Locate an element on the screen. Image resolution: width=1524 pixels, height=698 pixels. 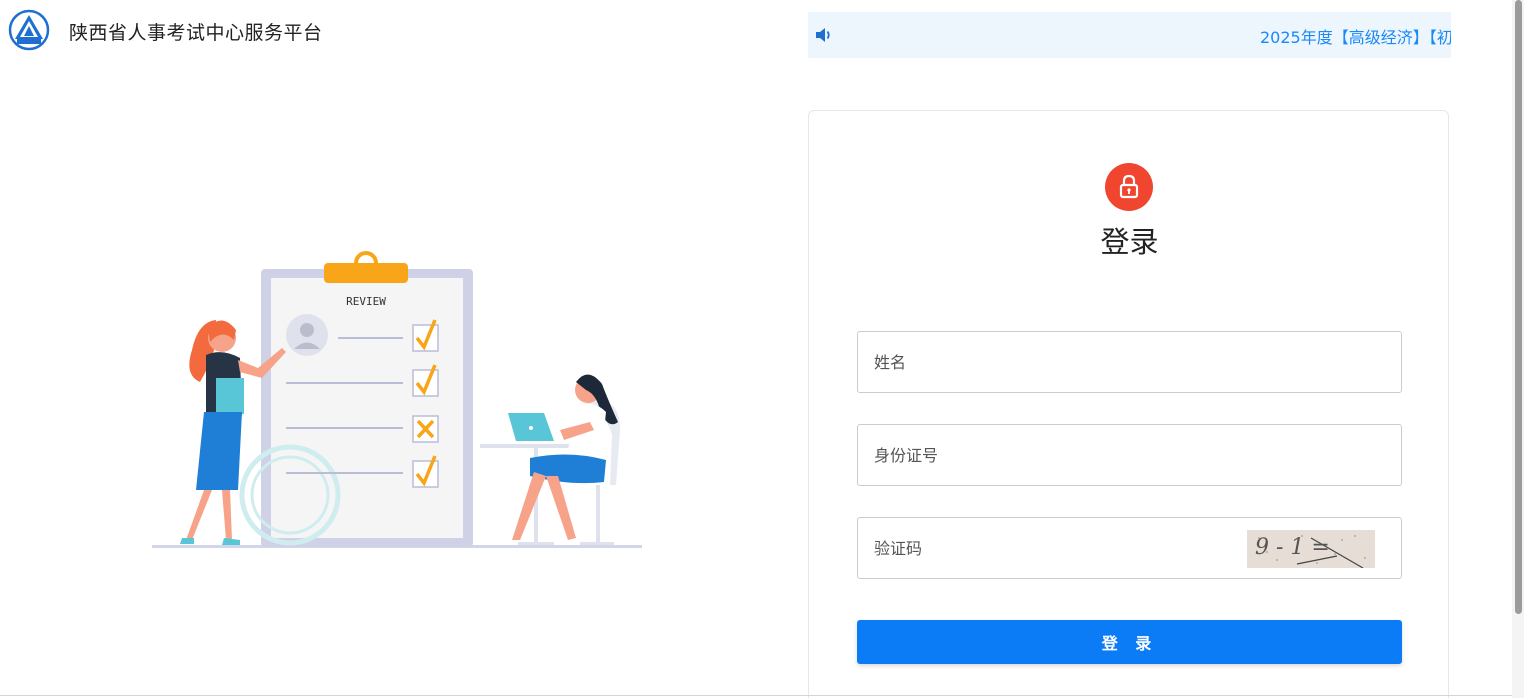
notice-text: 2025年度【高级经济】【初 is located at coordinates (1355, 36).